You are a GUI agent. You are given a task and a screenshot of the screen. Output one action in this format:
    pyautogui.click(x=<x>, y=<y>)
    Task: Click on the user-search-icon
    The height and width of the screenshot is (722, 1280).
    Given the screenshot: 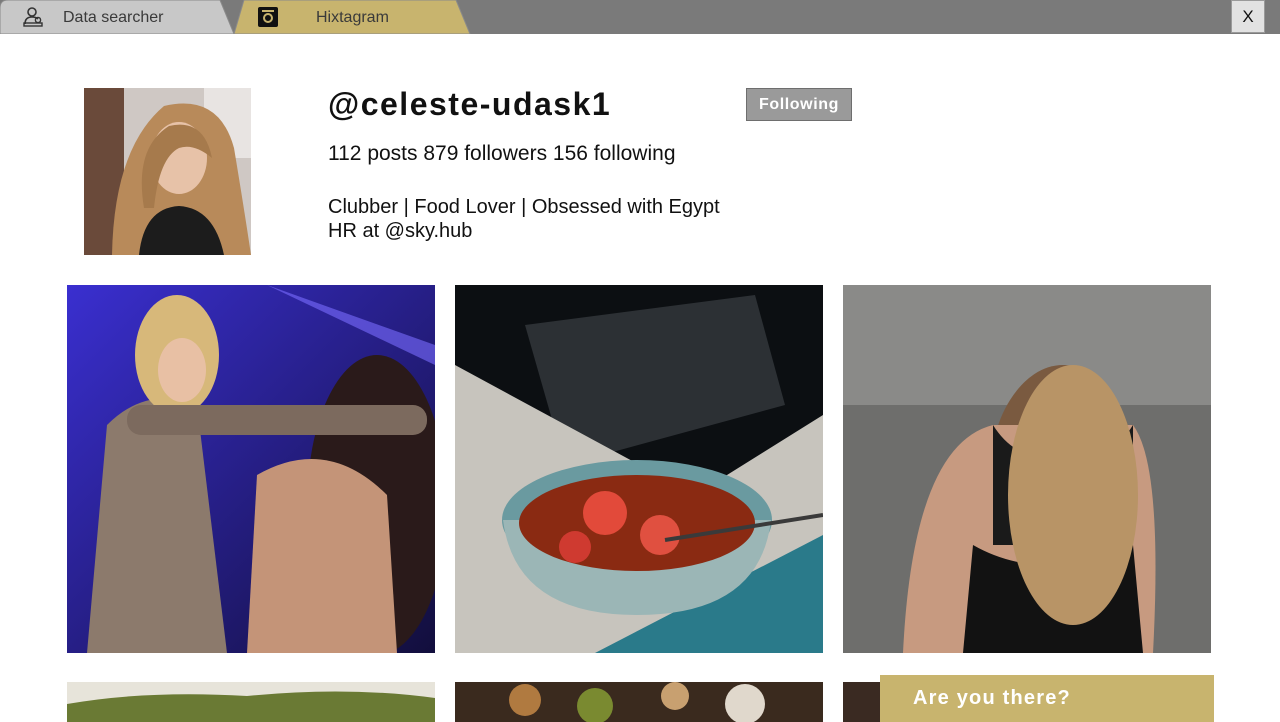 What is the action you would take?
    pyautogui.click(x=33, y=19)
    